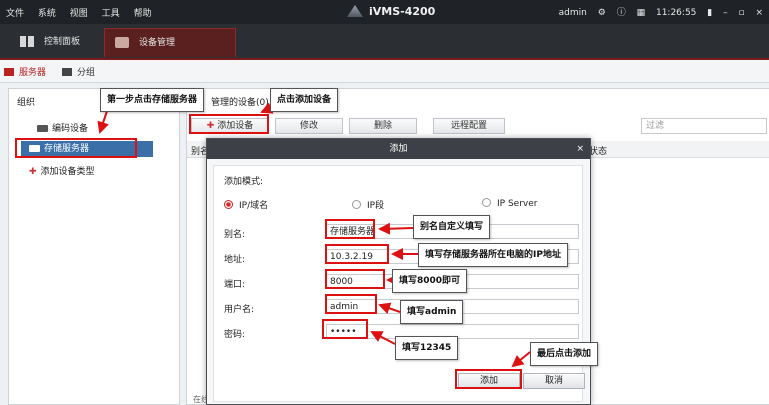 This screenshot has width=769, height=405. Describe the element at coordinates (430, 281) in the screenshot. I see `callout-port: 填写8000即可` at that location.